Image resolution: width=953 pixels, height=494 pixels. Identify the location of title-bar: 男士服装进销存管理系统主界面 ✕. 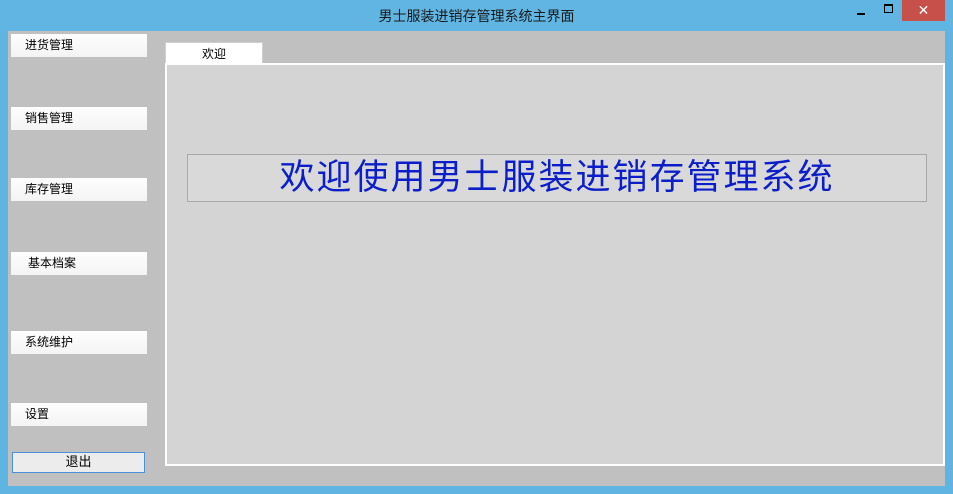
(476, 15).